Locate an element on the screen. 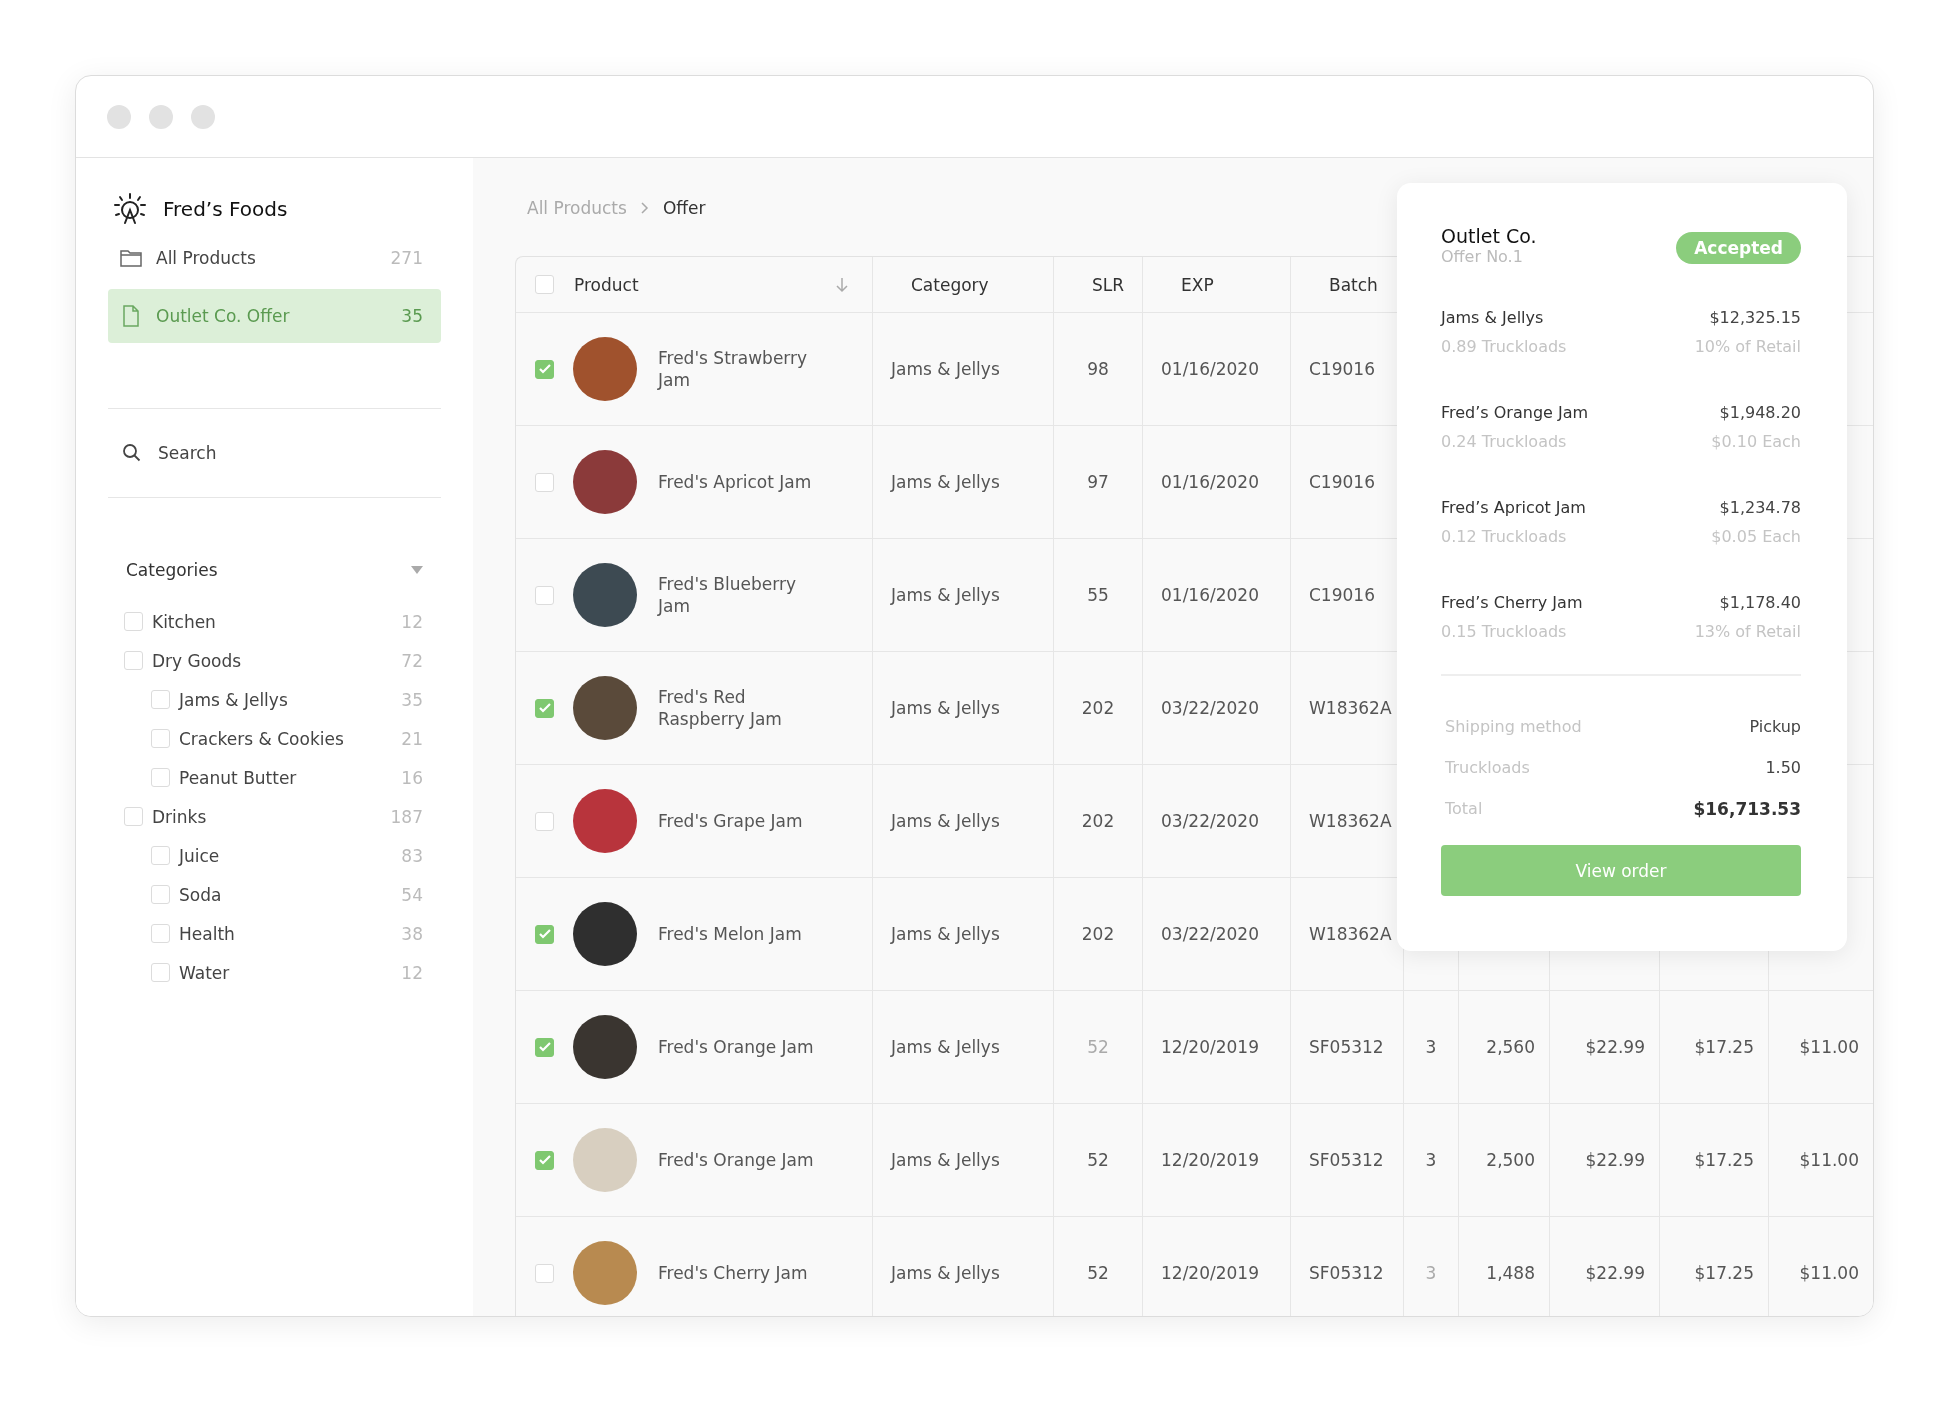 The height and width of the screenshot is (1402, 1960). item-truckloads: 0.89 Truckloads is located at coordinates (1504, 347).